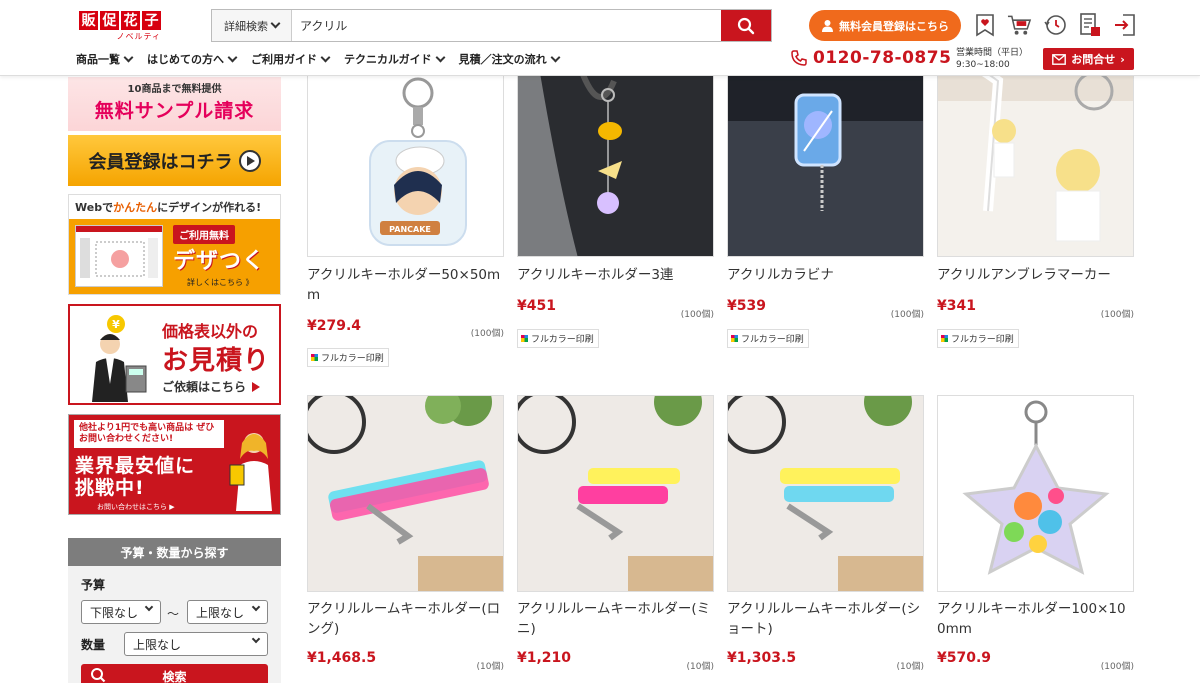 This screenshot has width=1200, height=683. What do you see at coordinates (192, 59) in the screenshot?
I see `nav-item-beginners: はじめての方へ` at bounding box center [192, 59].